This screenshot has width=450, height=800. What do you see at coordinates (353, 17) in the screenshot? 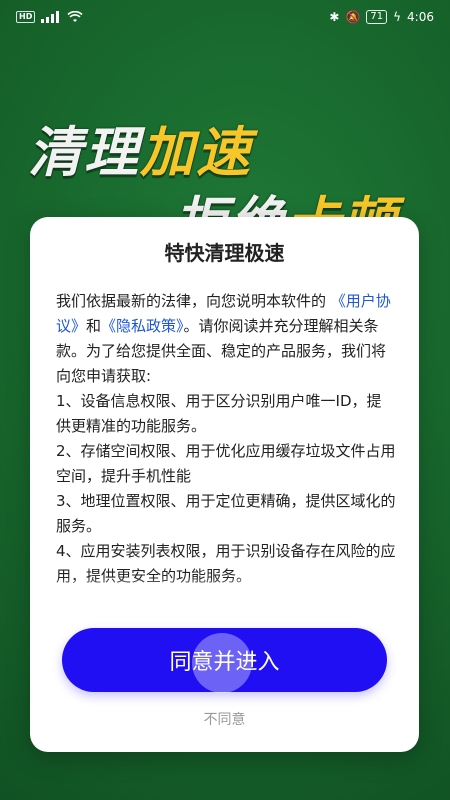
I see `mute-icon: 🔕` at bounding box center [353, 17].